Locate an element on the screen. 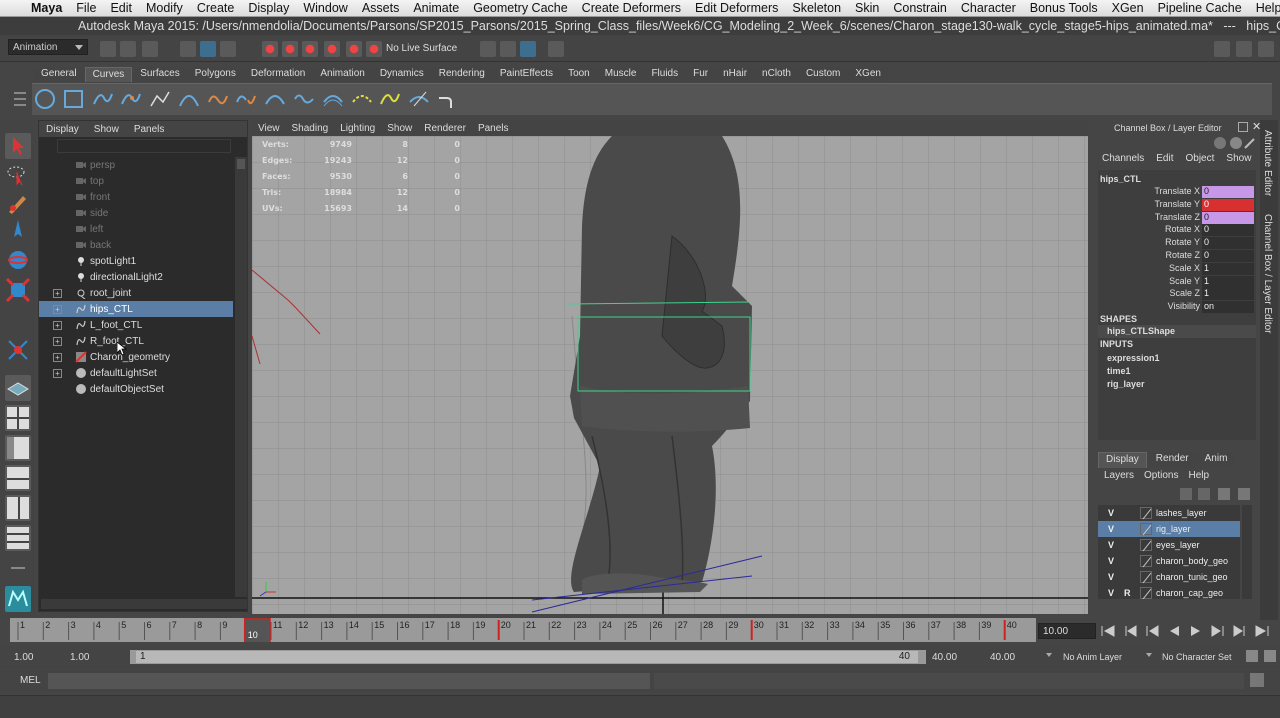  scale-tool-icon is located at coordinates (18, 290).